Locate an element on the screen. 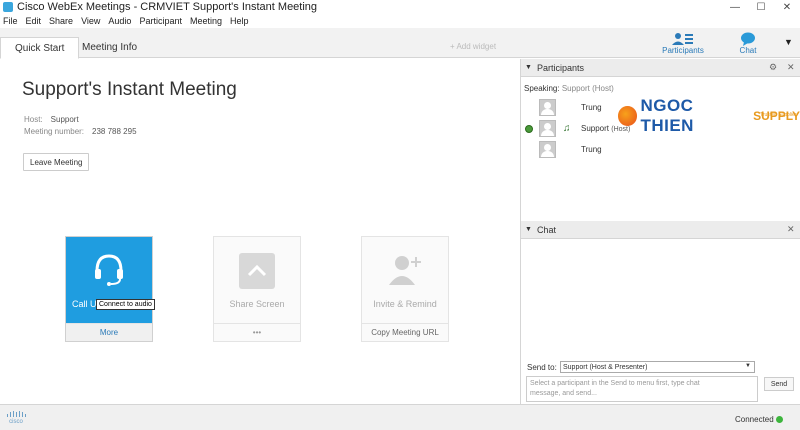 The width and height of the screenshot is (800, 430). cisco-wordmark: cisco is located at coordinates (16, 422).